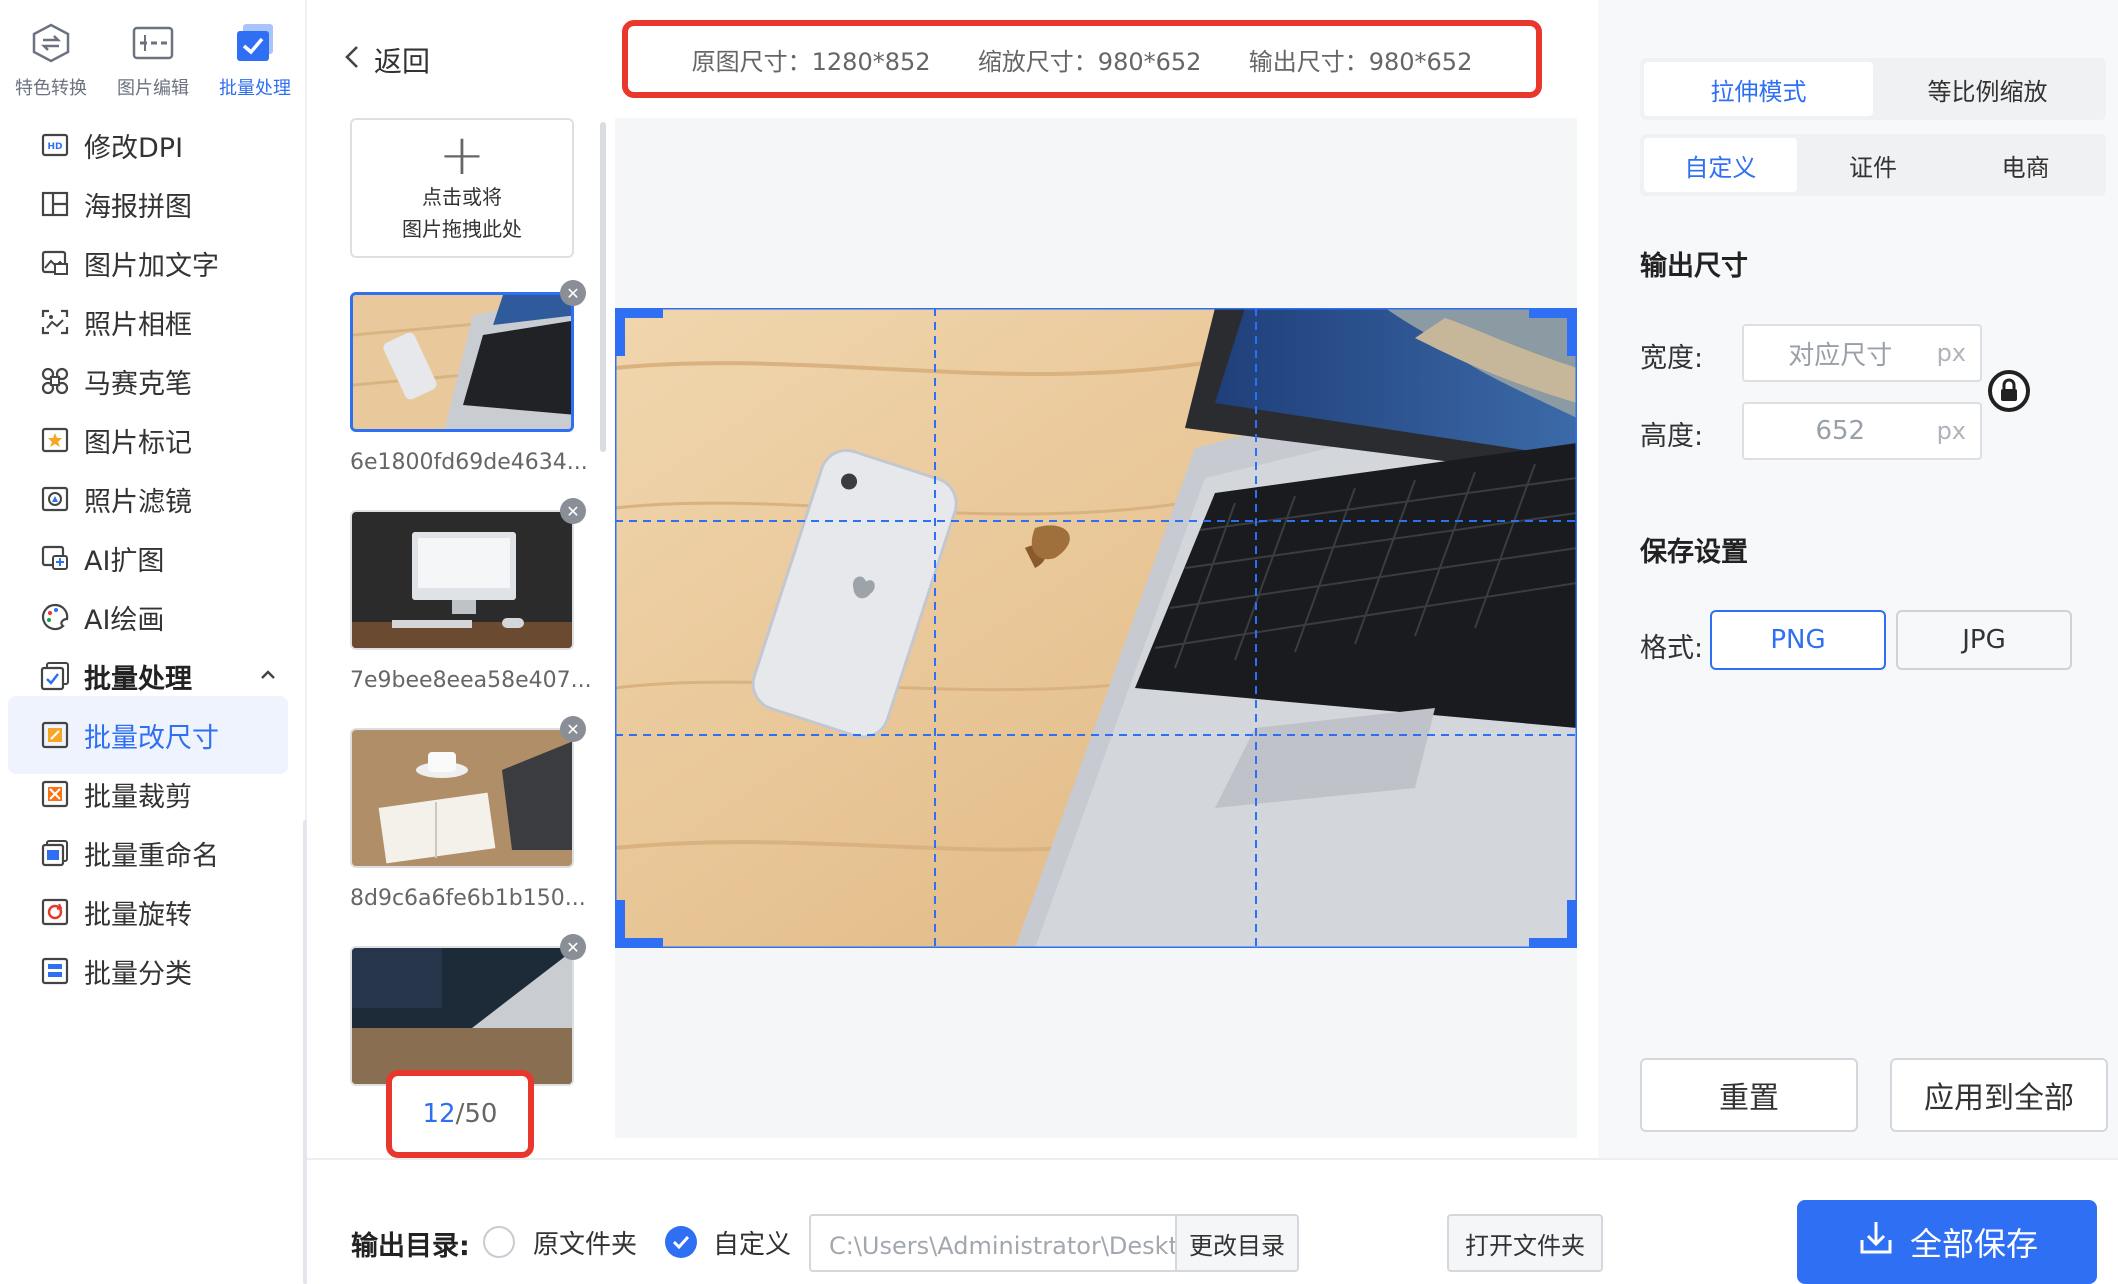 Image resolution: width=2118 pixels, height=1284 pixels. I want to click on sidebar-item-label: 批量改尺寸, so click(151, 738).